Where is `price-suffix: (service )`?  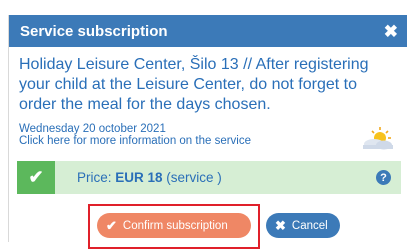 price-suffix: (service ) is located at coordinates (192, 177).